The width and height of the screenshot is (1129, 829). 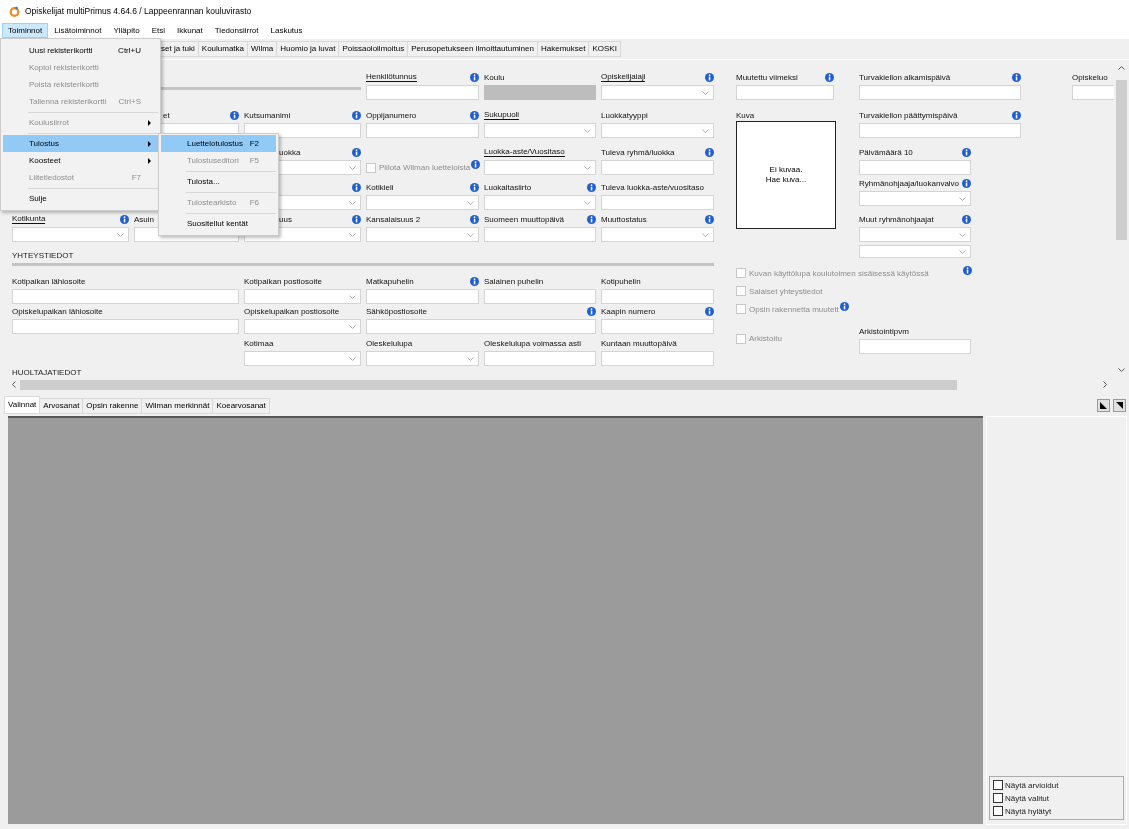 I want to click on tab: Koearvosanat, so click(x=241, y=406).